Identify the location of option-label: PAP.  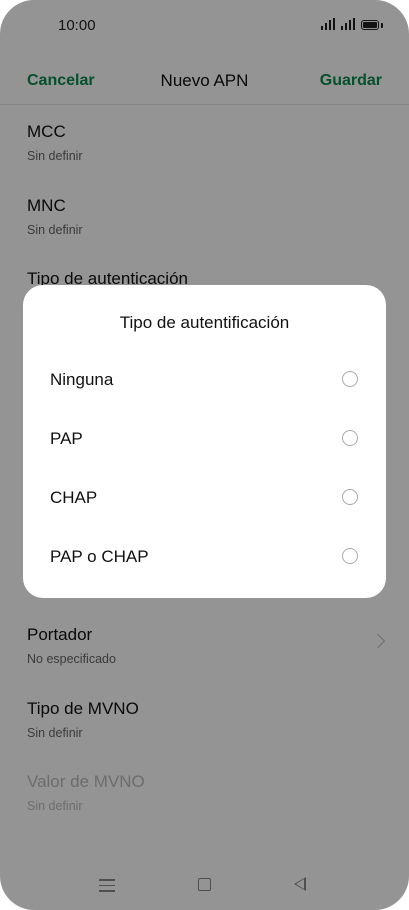
(66, 438).